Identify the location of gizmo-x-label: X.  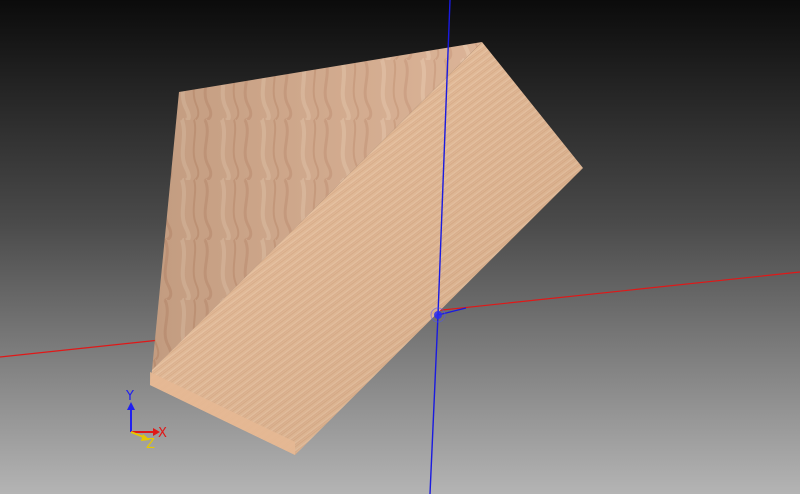
(162, 433).